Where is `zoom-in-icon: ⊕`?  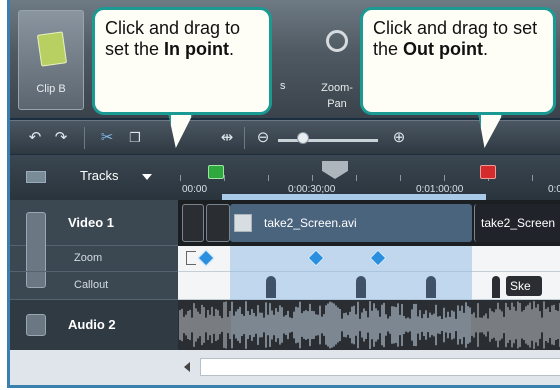
zoom-in-icon: ⊕ is located at coordinates (399, 138).